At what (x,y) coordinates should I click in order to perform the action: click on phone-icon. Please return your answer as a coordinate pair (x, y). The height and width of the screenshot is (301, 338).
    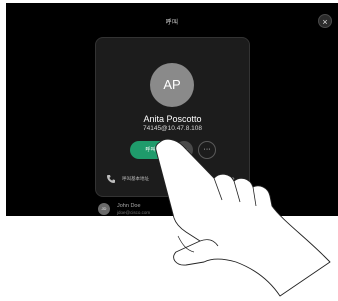
    Looking at the image, I should click on (111, 179).